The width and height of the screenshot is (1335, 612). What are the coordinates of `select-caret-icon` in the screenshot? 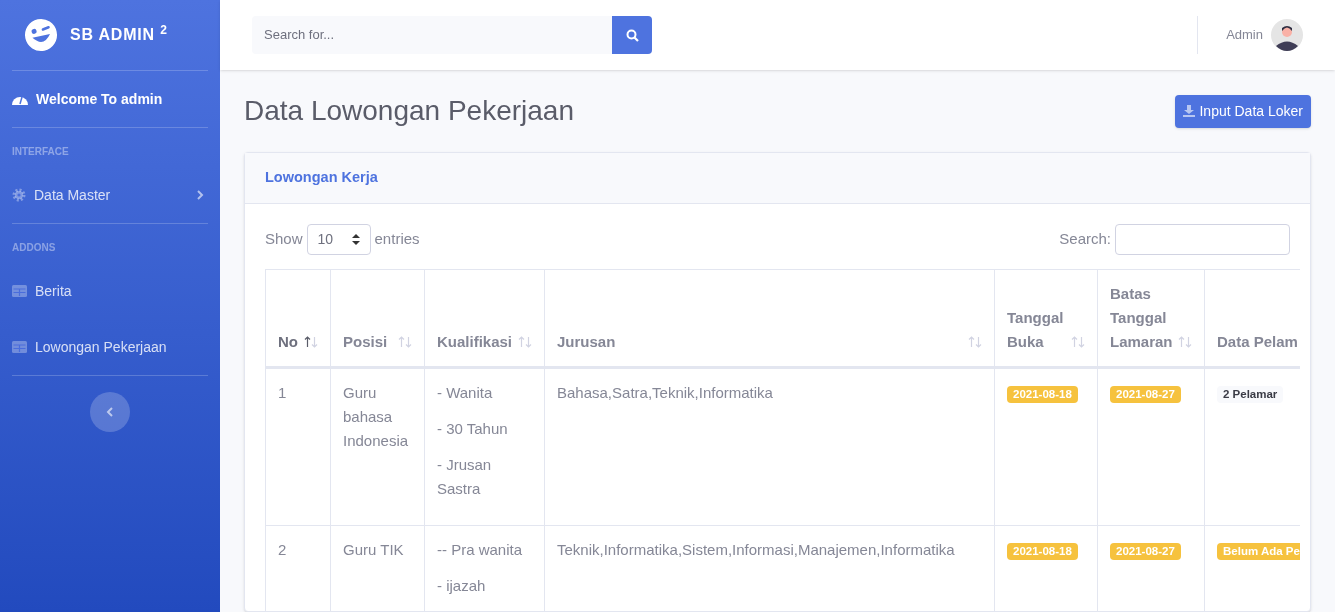 It's located at (355, 239).